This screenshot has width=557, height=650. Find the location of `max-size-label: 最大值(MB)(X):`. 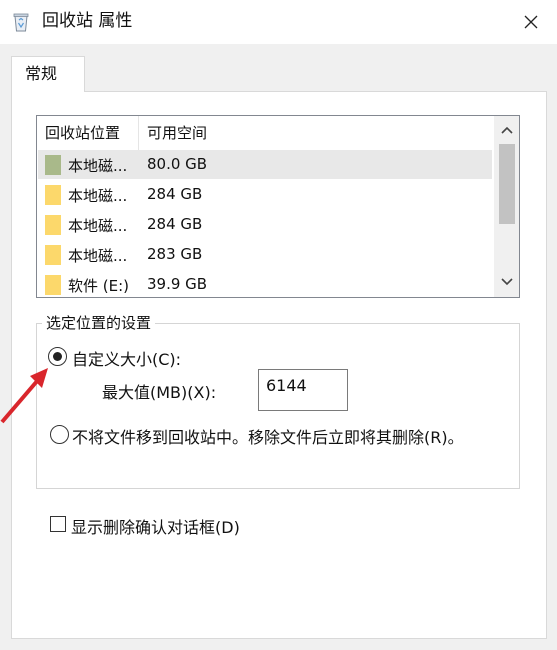

max-size-label: 最大值(MB)(X): is located at coordinates (159, 392).